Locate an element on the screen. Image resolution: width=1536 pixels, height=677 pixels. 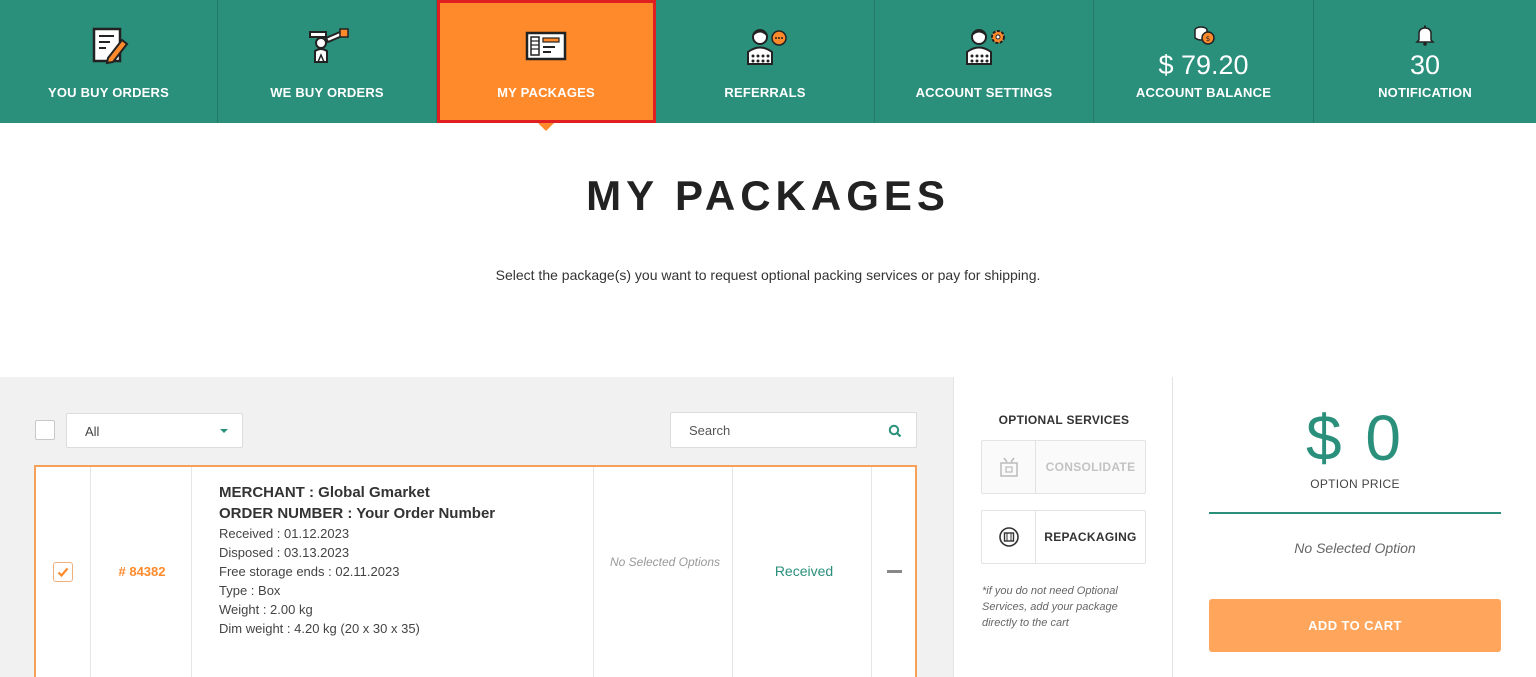
nav-label: MY PACKAGES is located at coordinates (546, 92).